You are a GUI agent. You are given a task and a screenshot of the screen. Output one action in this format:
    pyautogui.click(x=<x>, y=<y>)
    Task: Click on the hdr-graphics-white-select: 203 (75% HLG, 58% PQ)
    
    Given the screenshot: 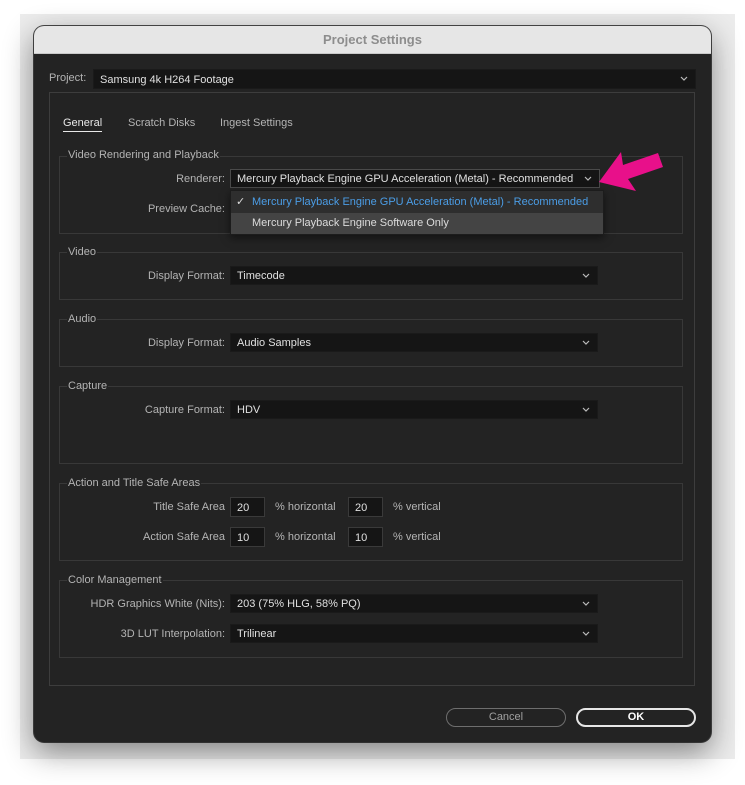 What is the action you would take?
    pyautogui.click(x=414, y=603)
    